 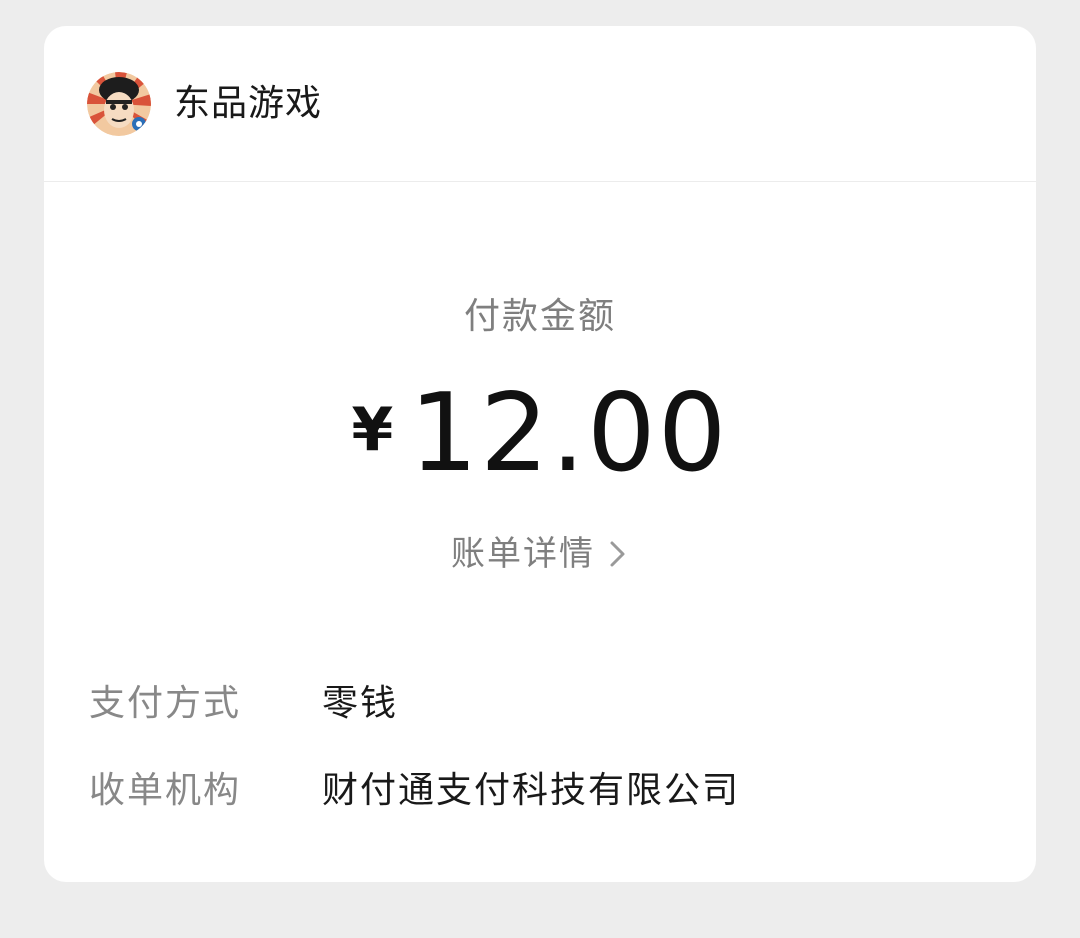 I want to click on cartoon-avatar-icon, so click(x=119, y=104).